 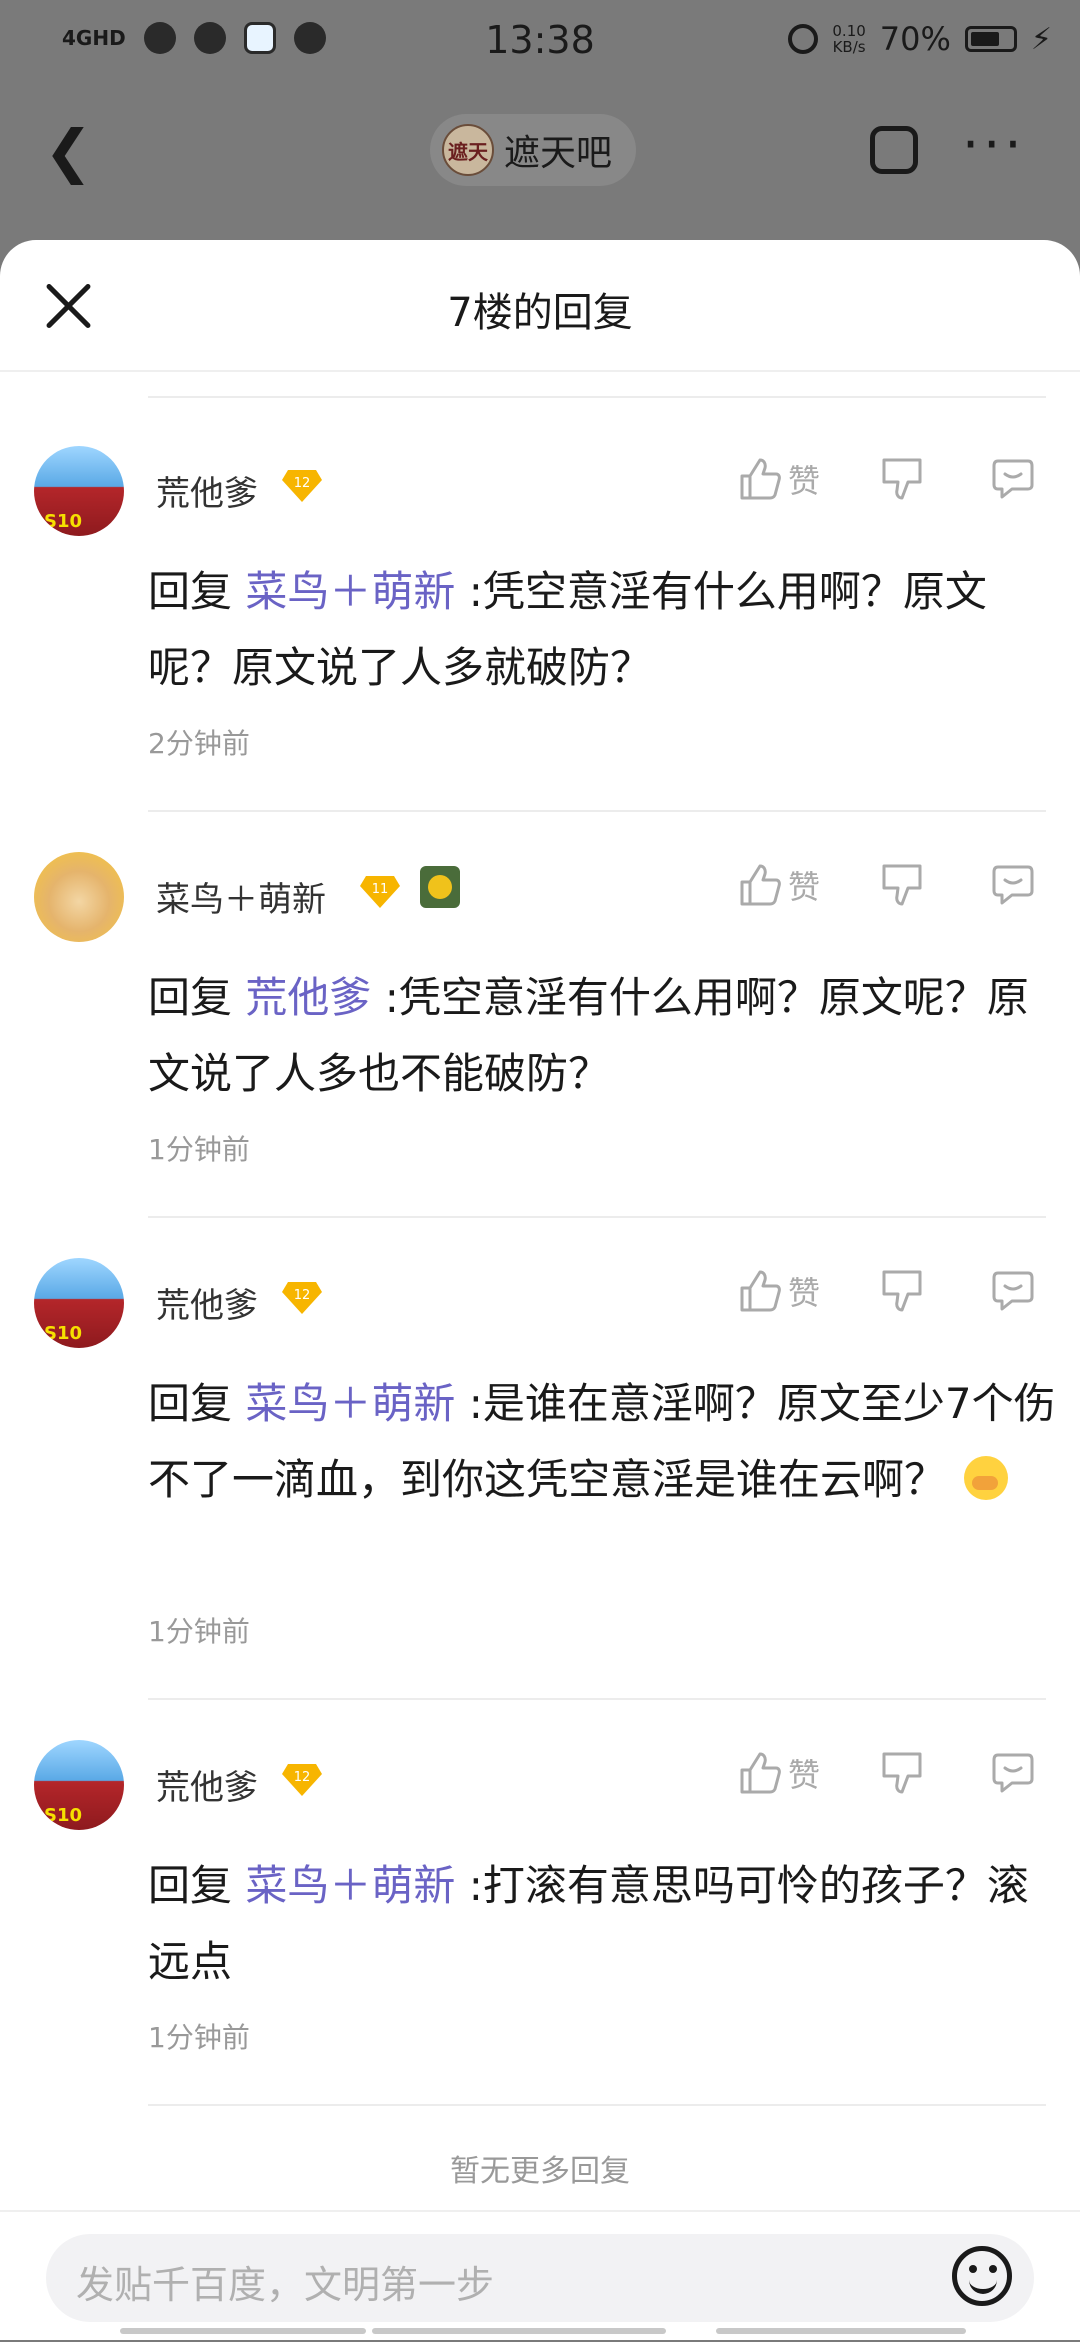 What do you see at coordinates (603, 1036) in the screenshot?
I see `comment-body: 回复 荒他爹 :凭空意淫有什么用啊？原文呢？原文说了人多也不能破防？` at bounding box center [603, 1036].